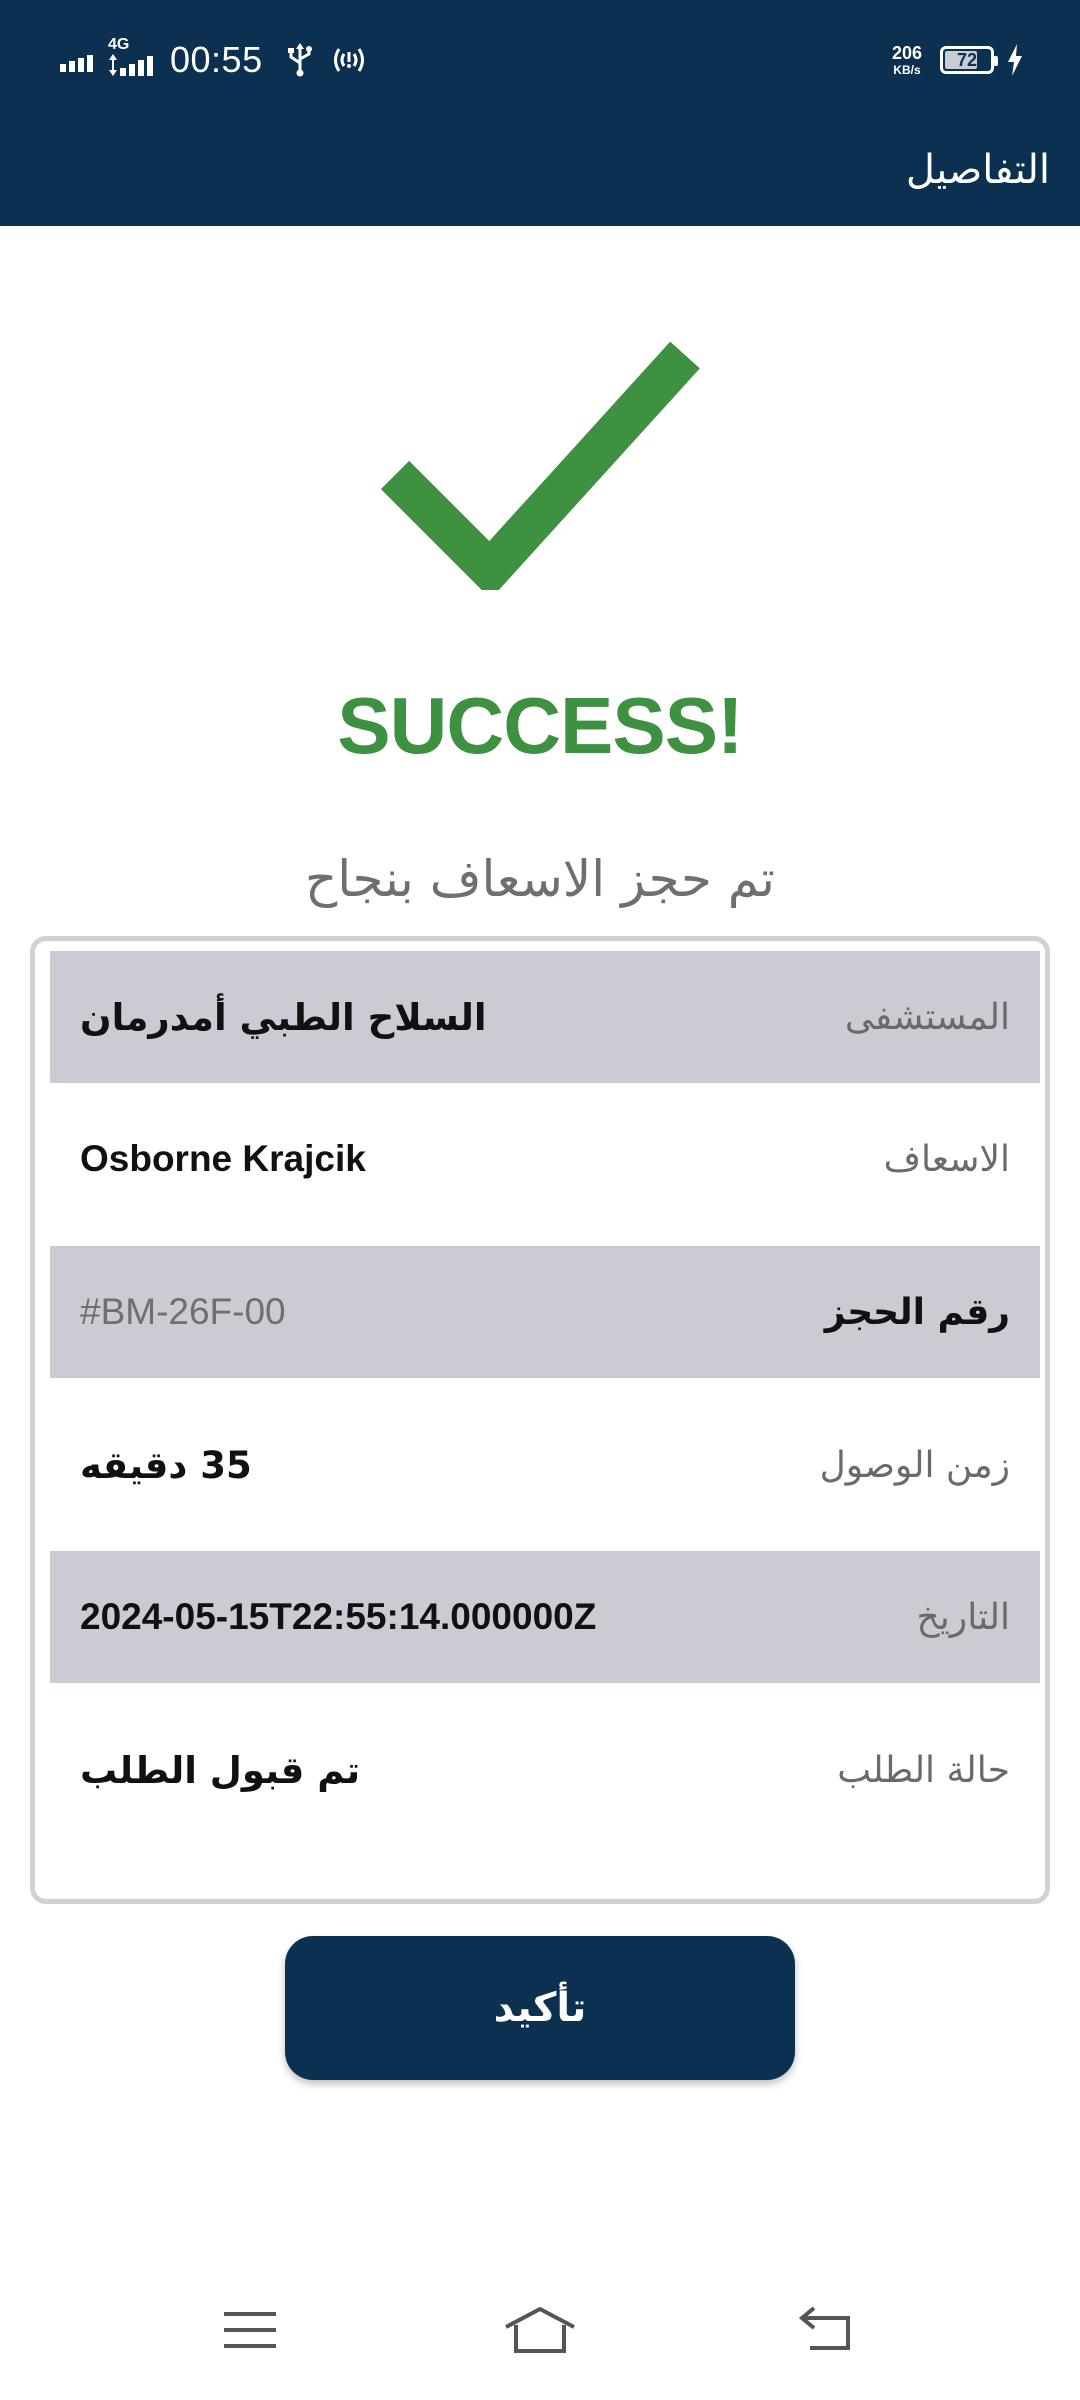  What do you see at coordinates (132, 58) in the screenshot?
I see `signal-4g-icon: 4G` at bounding box center [132, 58].